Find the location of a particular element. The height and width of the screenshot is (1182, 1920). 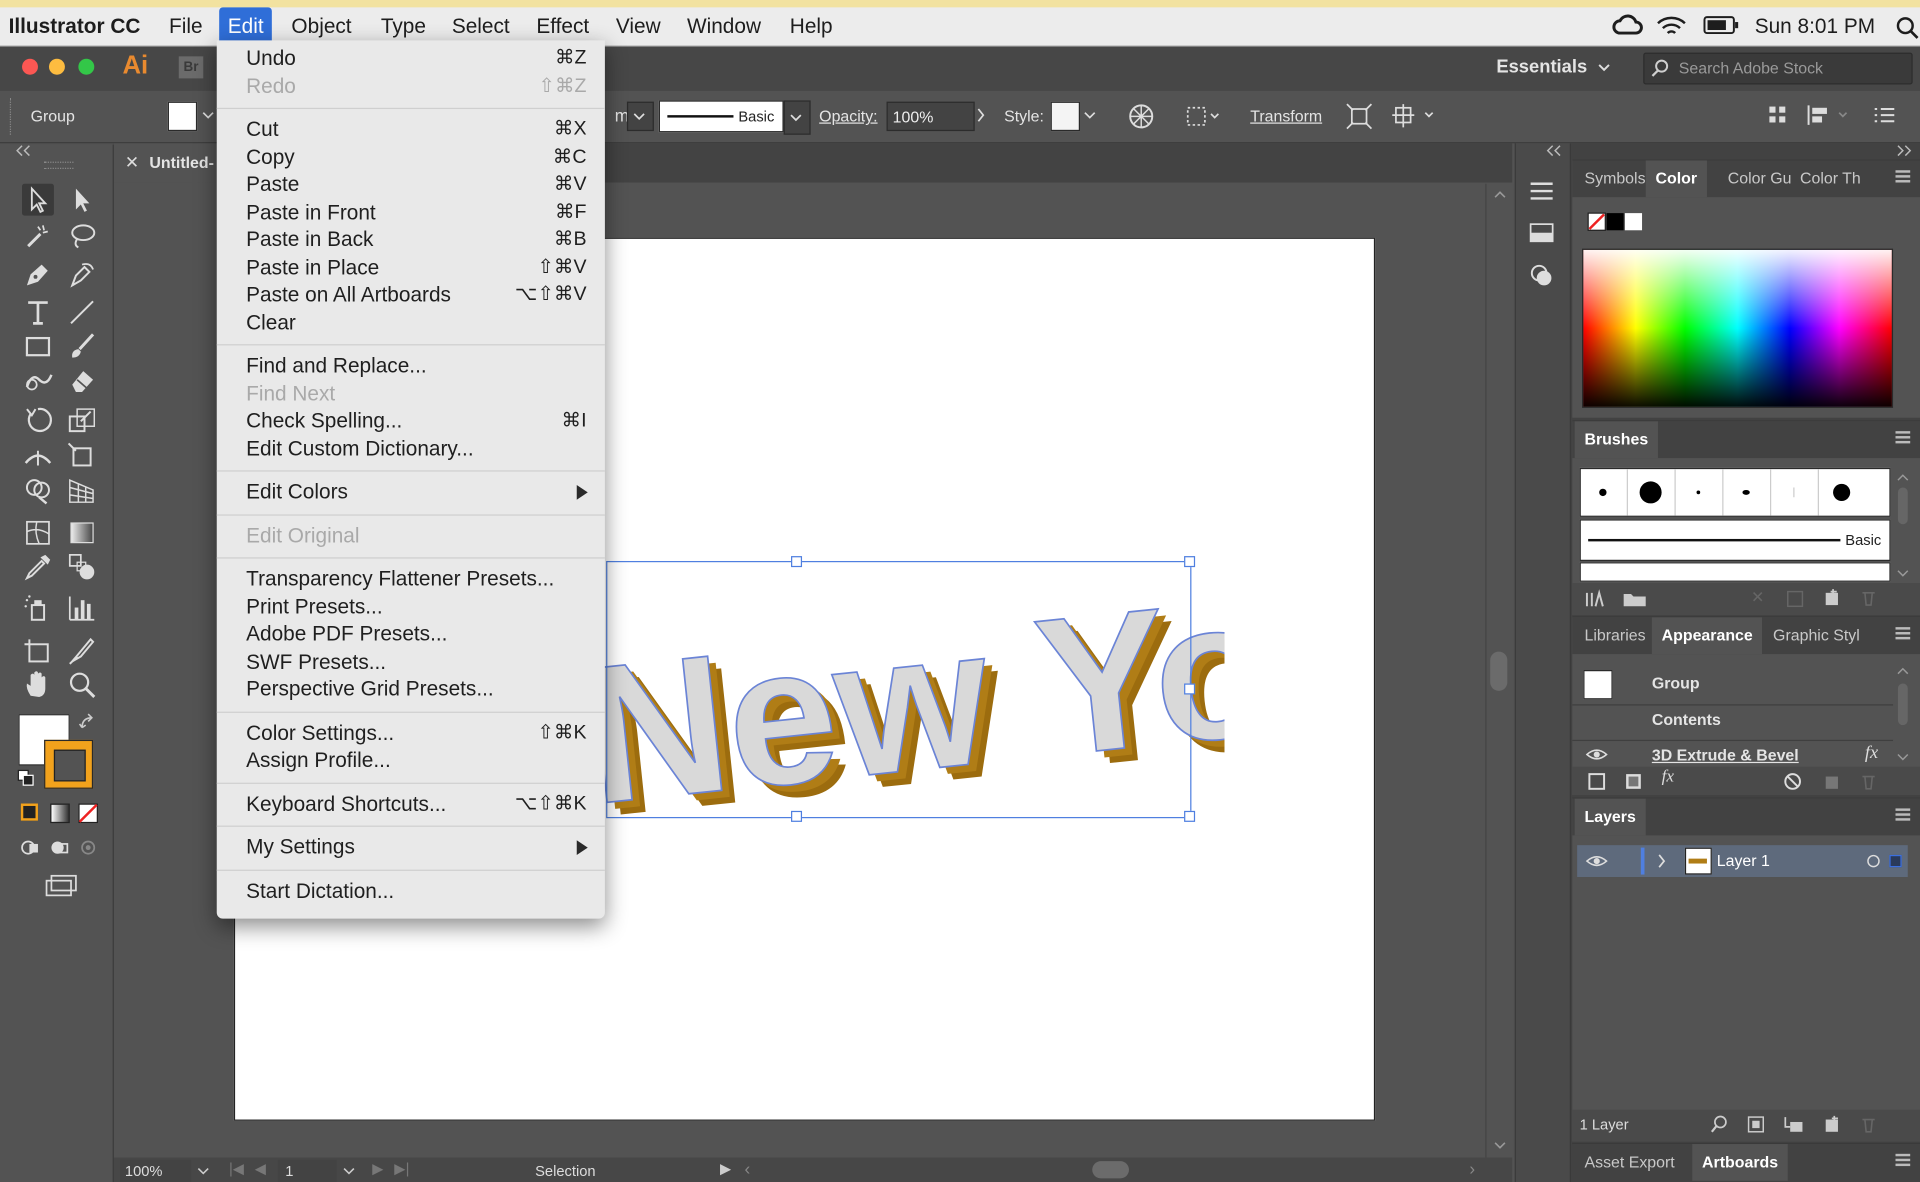

menu-item-paste-in-place: Paste in Place is located at coordinates (312, 267).